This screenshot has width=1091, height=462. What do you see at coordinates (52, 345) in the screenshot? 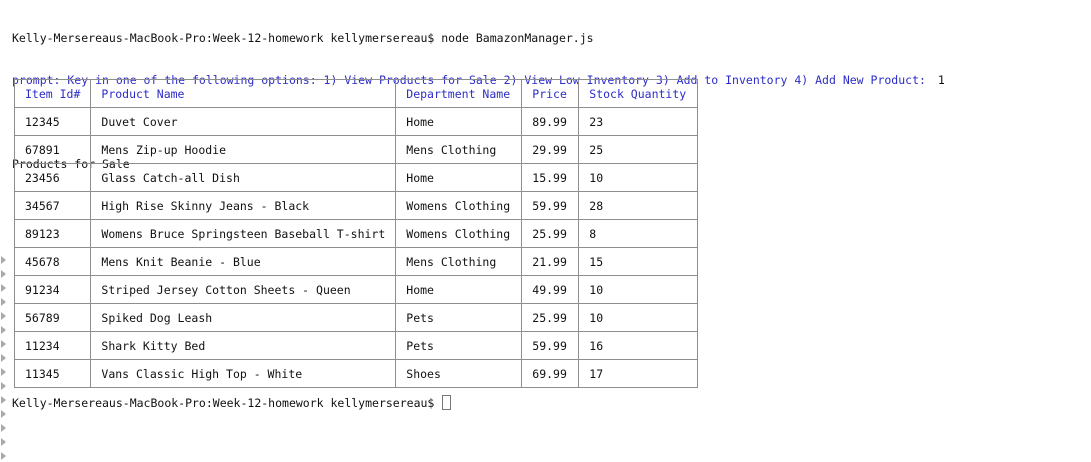
I see `cell-item-id: 11234` at bounding box center [52, 345].